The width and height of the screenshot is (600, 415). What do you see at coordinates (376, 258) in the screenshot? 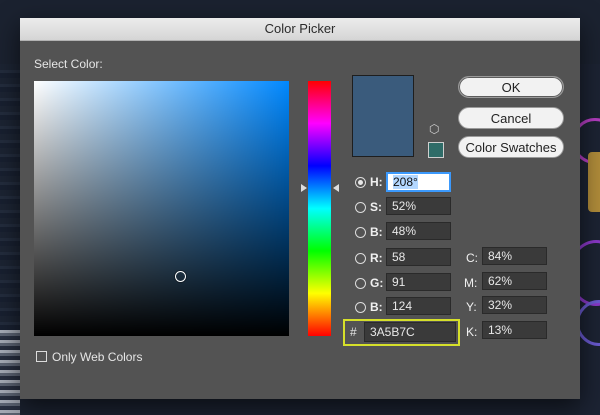
I see `red-label: R:` at bounding box center [376, 258].